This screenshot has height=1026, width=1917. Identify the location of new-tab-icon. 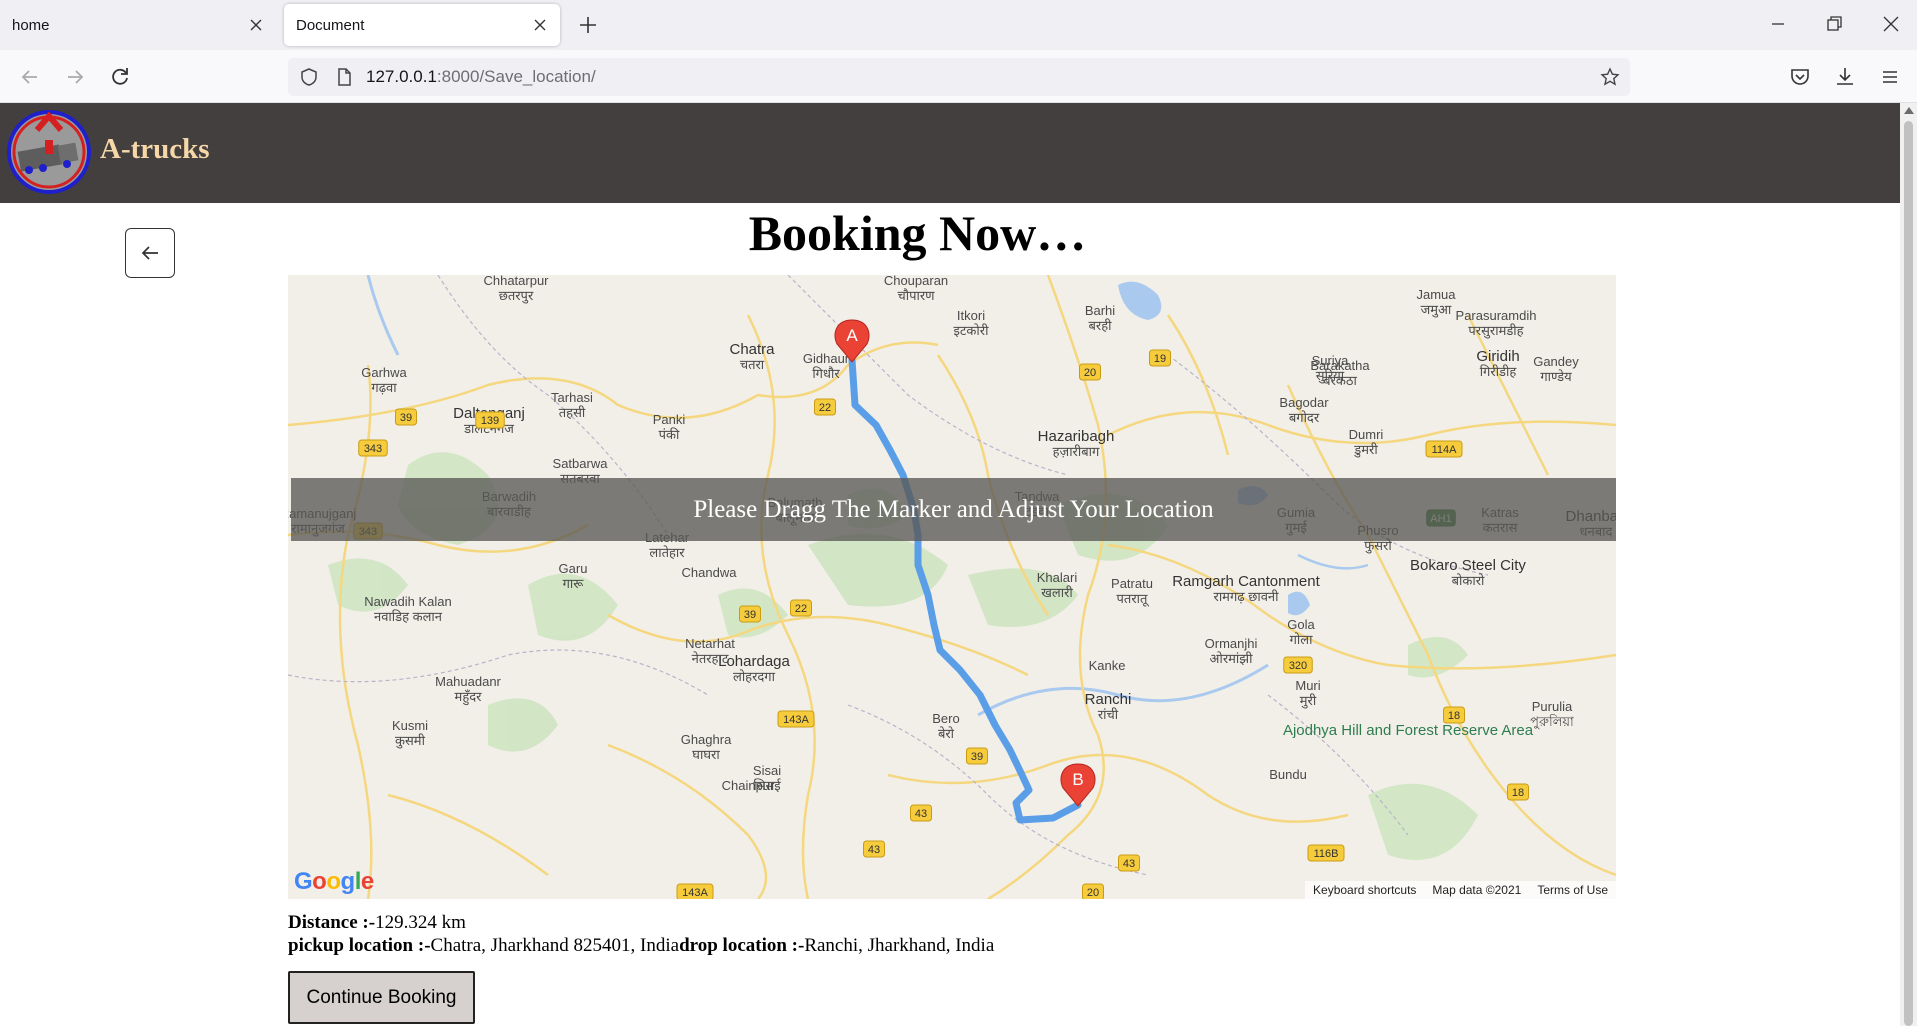
(588, 25).